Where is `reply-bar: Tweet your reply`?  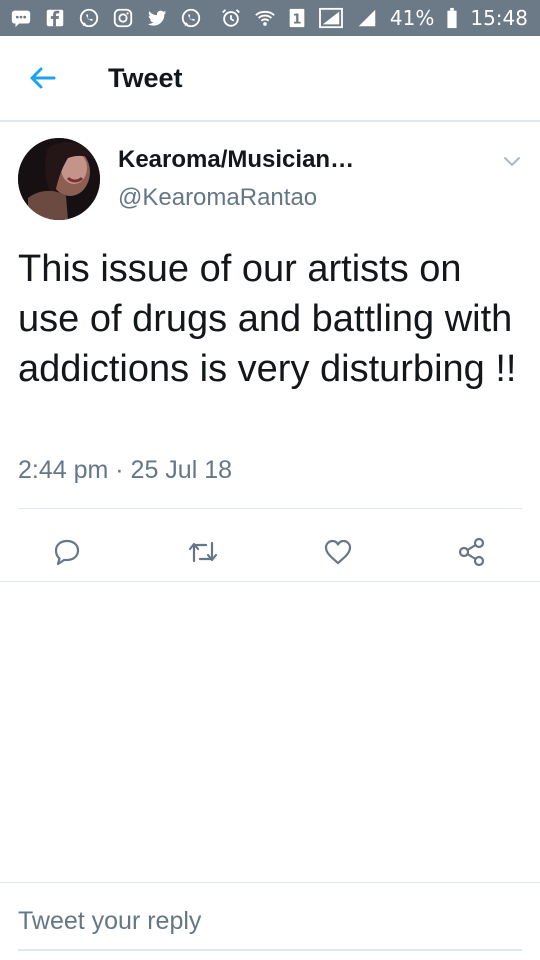 reply-bar: Tweet your reply is located at coordinates (270, 921).